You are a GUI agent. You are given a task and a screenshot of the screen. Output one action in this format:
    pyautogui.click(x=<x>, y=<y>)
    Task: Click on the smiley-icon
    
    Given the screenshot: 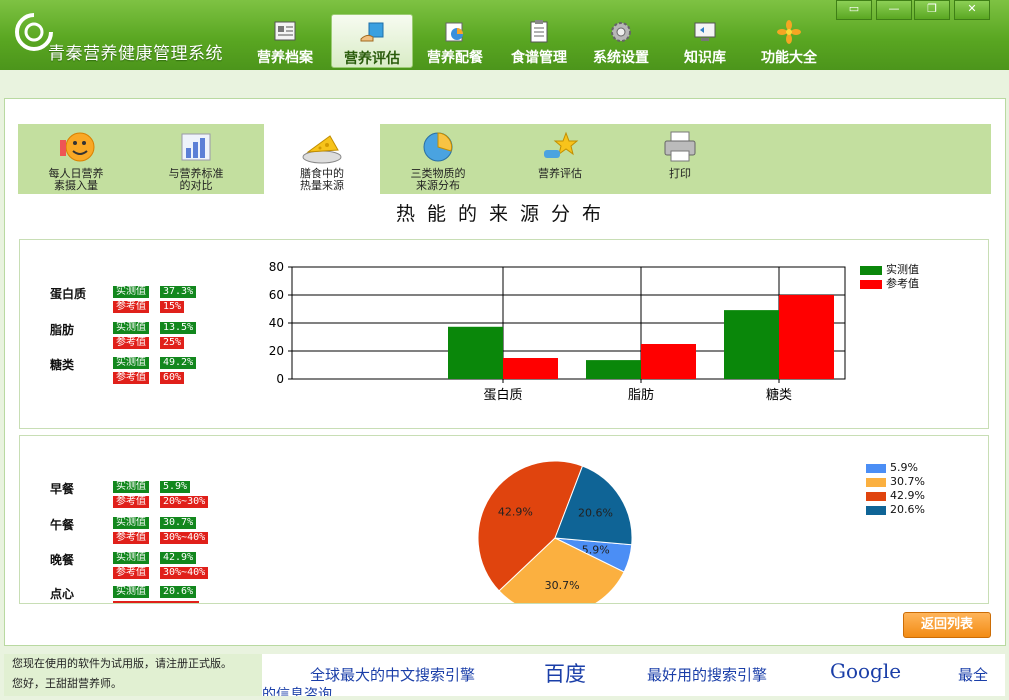 What is the action you would take?
    pyautogui.click(x=77, y=147)
    